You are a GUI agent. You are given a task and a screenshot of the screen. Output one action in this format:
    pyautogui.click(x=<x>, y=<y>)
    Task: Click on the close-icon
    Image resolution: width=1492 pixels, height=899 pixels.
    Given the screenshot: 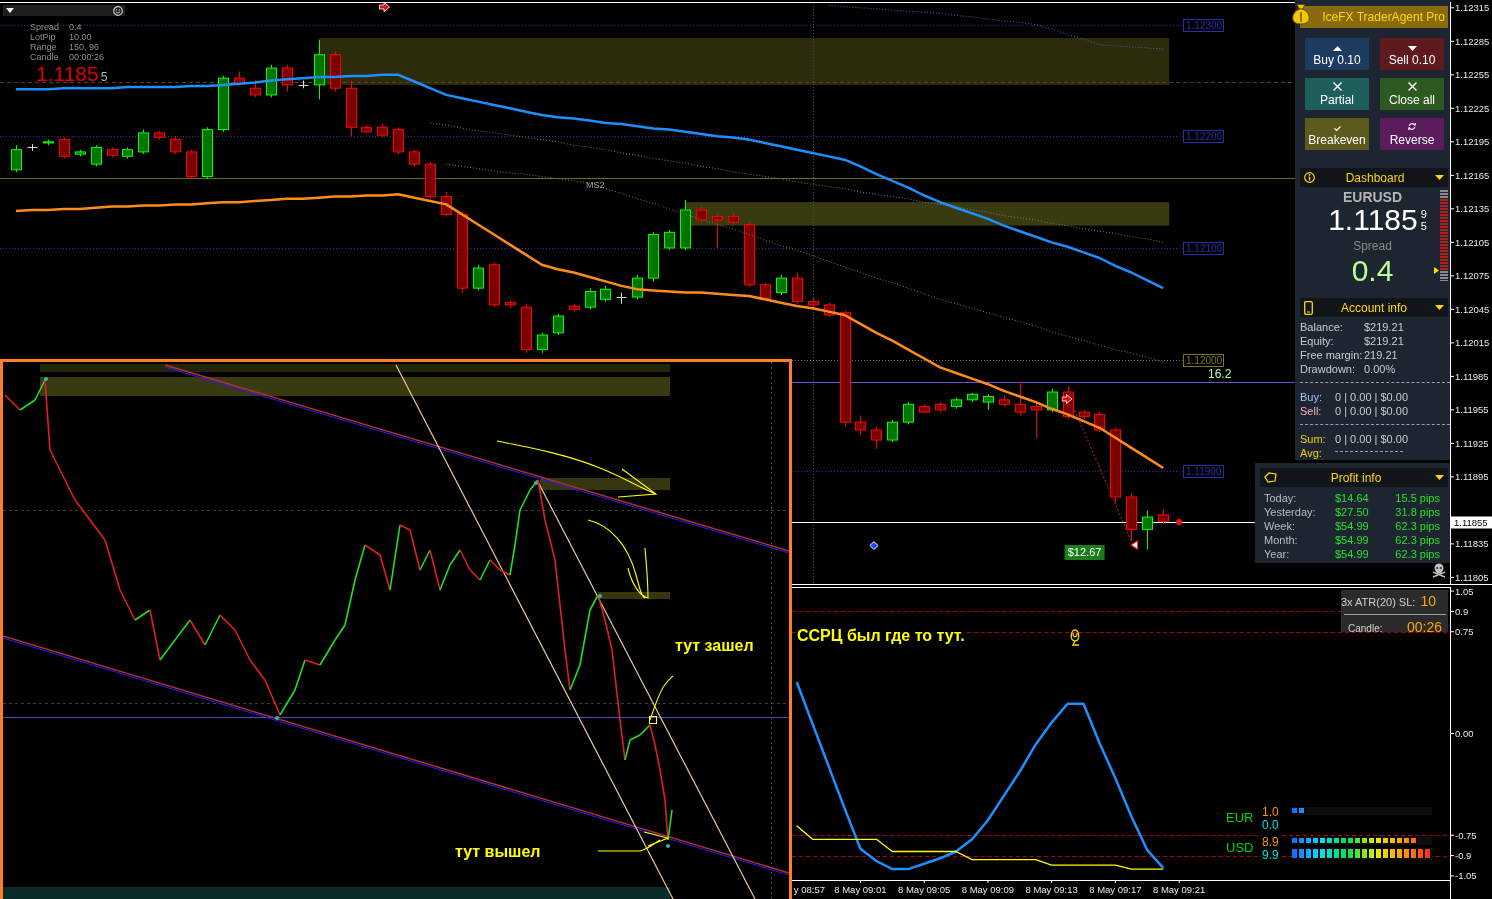 What is the action you would take?
    pyautogui.click(x=1412, y=86)
    